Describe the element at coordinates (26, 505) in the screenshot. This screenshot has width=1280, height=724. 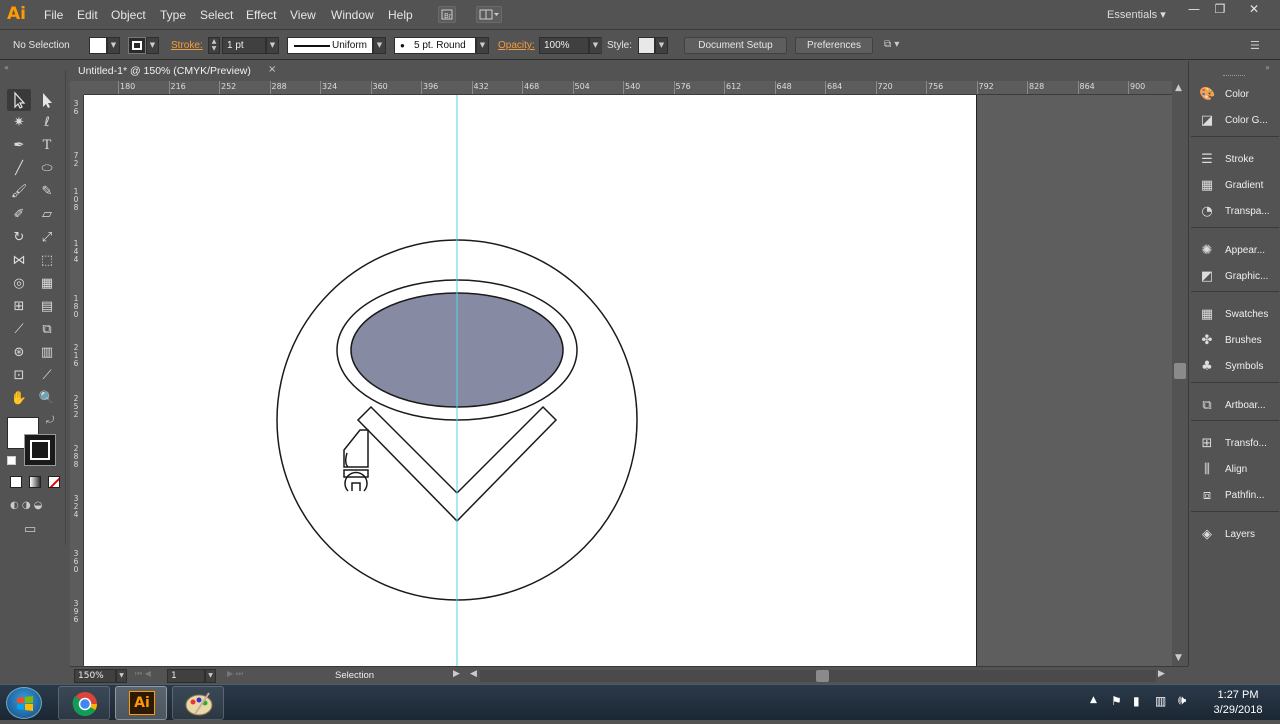
I see `draw-normal-icon: ◐ ◑ ◒` at that location.